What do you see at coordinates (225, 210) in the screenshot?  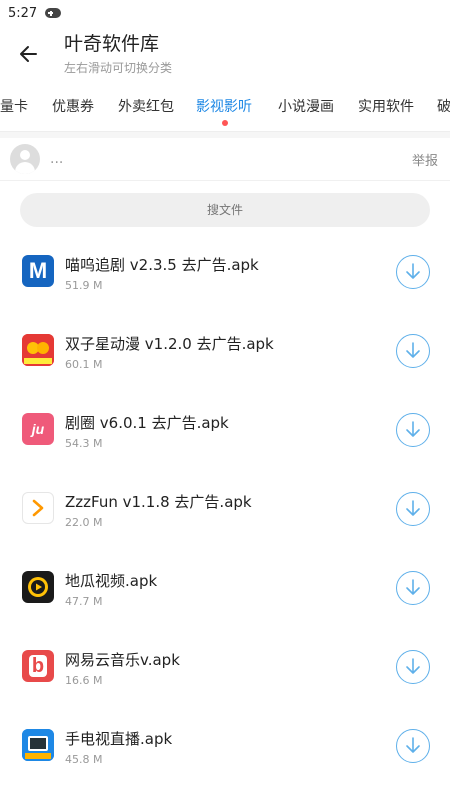 I see `search-input` at bounding box center [225, 210].